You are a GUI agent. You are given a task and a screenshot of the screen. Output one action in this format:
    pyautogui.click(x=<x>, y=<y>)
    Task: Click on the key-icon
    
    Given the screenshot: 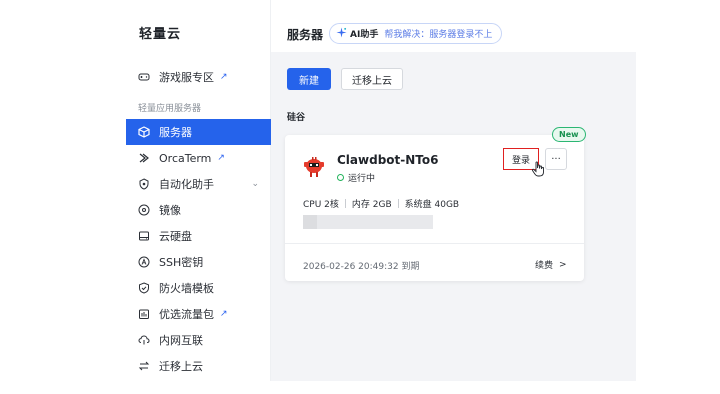 What is the action you would take?
    pyautogui.click(x=144, y=262)
    